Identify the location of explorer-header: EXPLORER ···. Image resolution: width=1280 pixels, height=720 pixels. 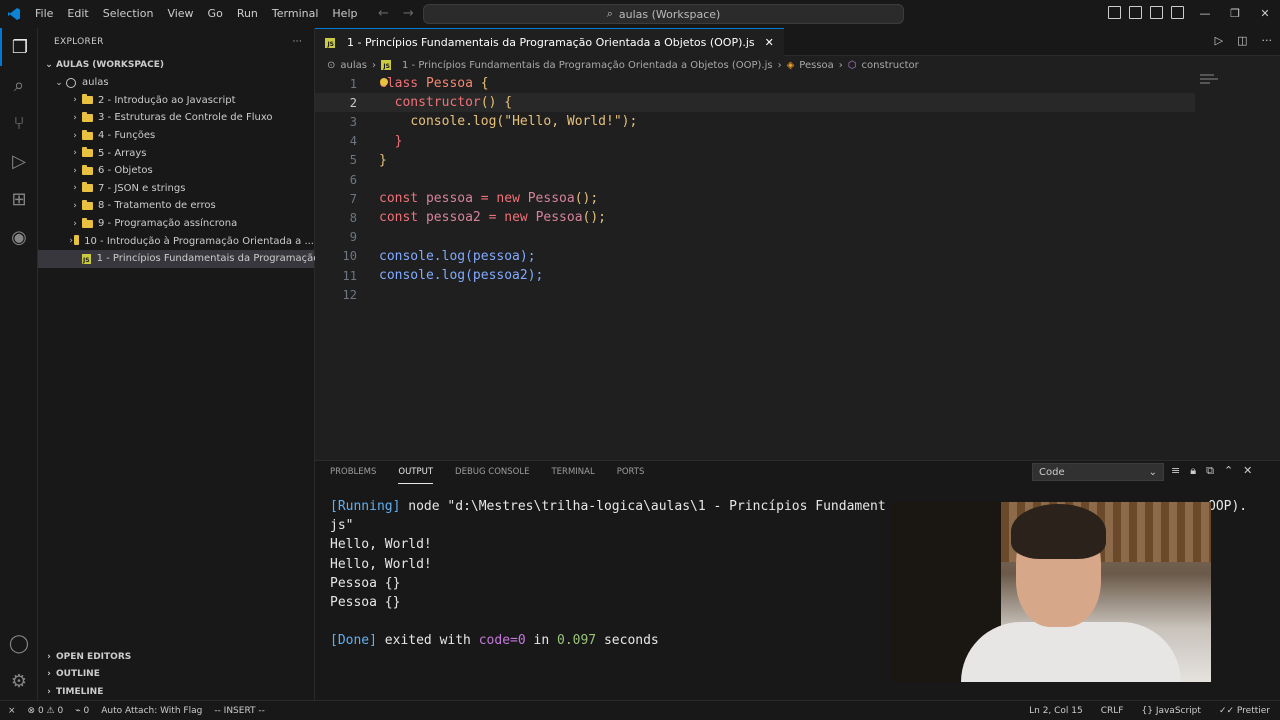
(176, 42).